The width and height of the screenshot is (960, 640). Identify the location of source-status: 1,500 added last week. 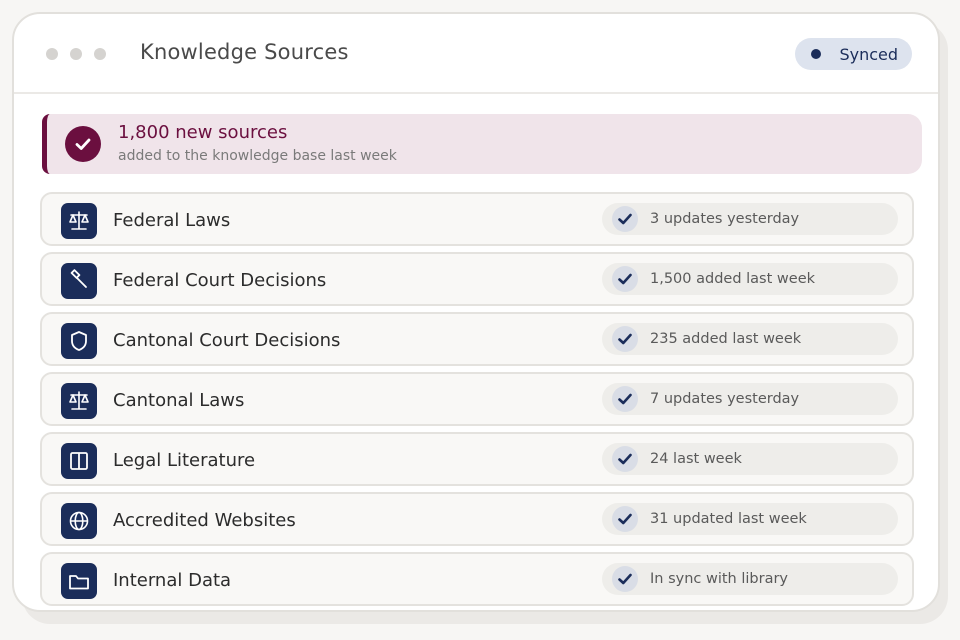
(750, 279).